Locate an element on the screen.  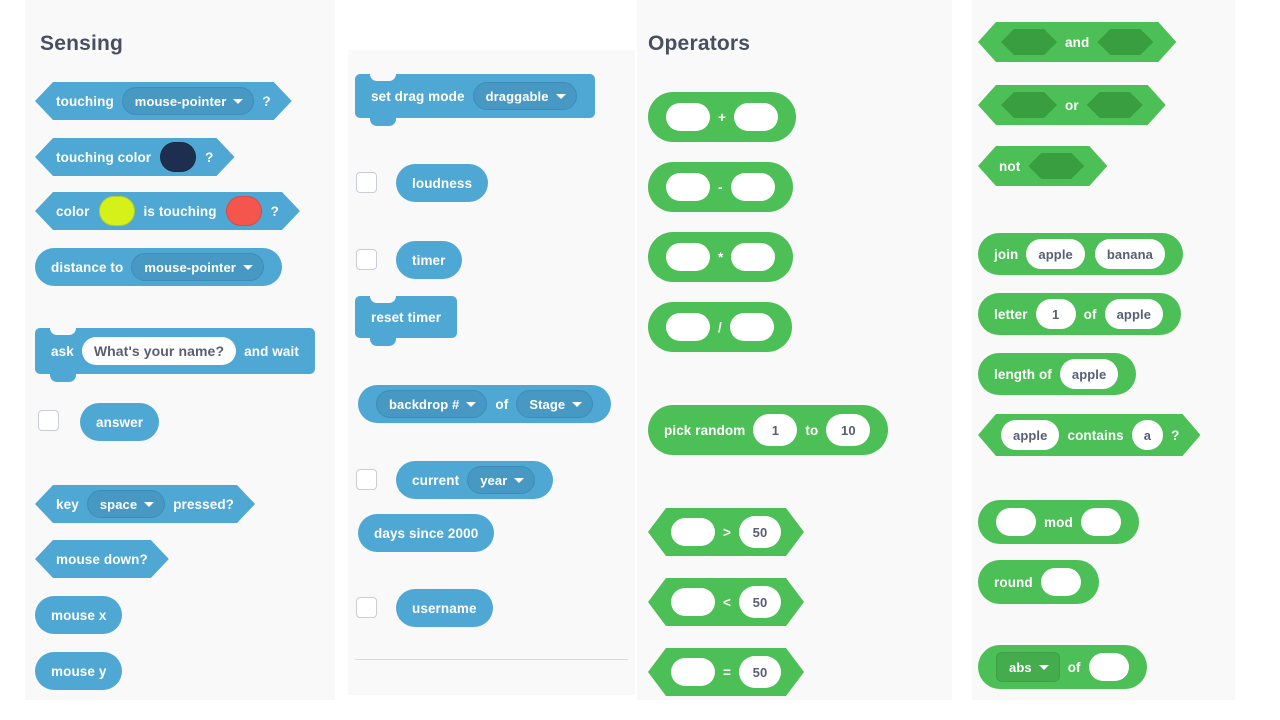
set-drag-mode-label: set drag mode is located at coordinates (418, 96).